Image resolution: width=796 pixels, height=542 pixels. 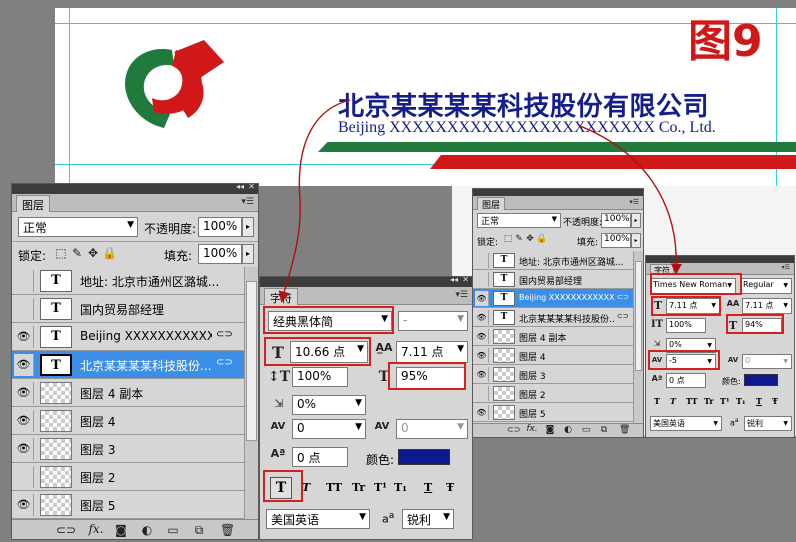 What do you see at coordinates (314, 201) in the screenshot?
I see `arrow-cn-title` at bounding box center [314, 201].